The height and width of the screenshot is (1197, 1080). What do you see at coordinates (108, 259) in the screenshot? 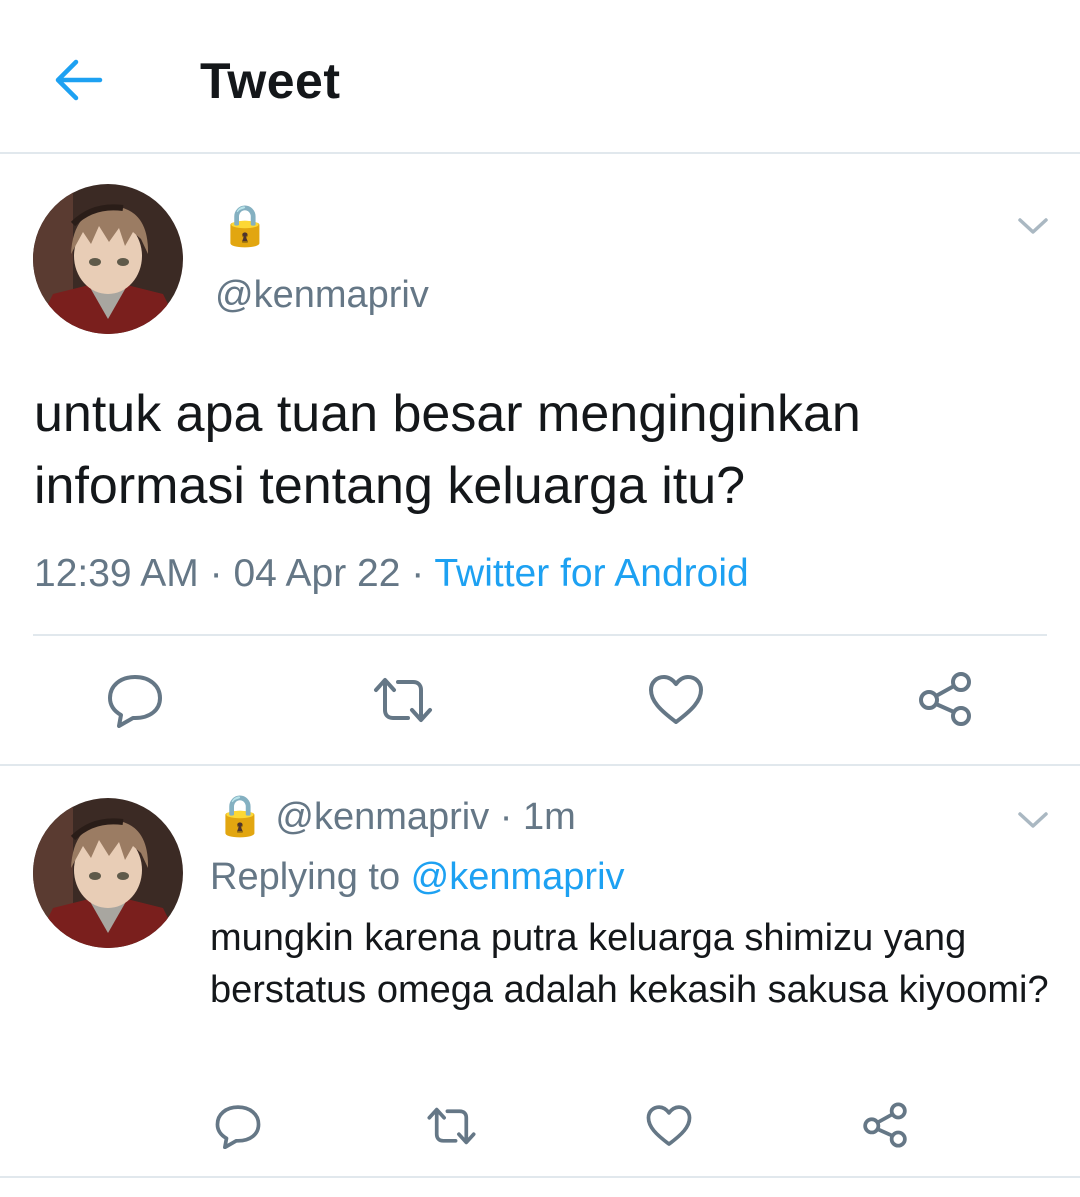
I see `avatar` at bounding box center [108, 259].